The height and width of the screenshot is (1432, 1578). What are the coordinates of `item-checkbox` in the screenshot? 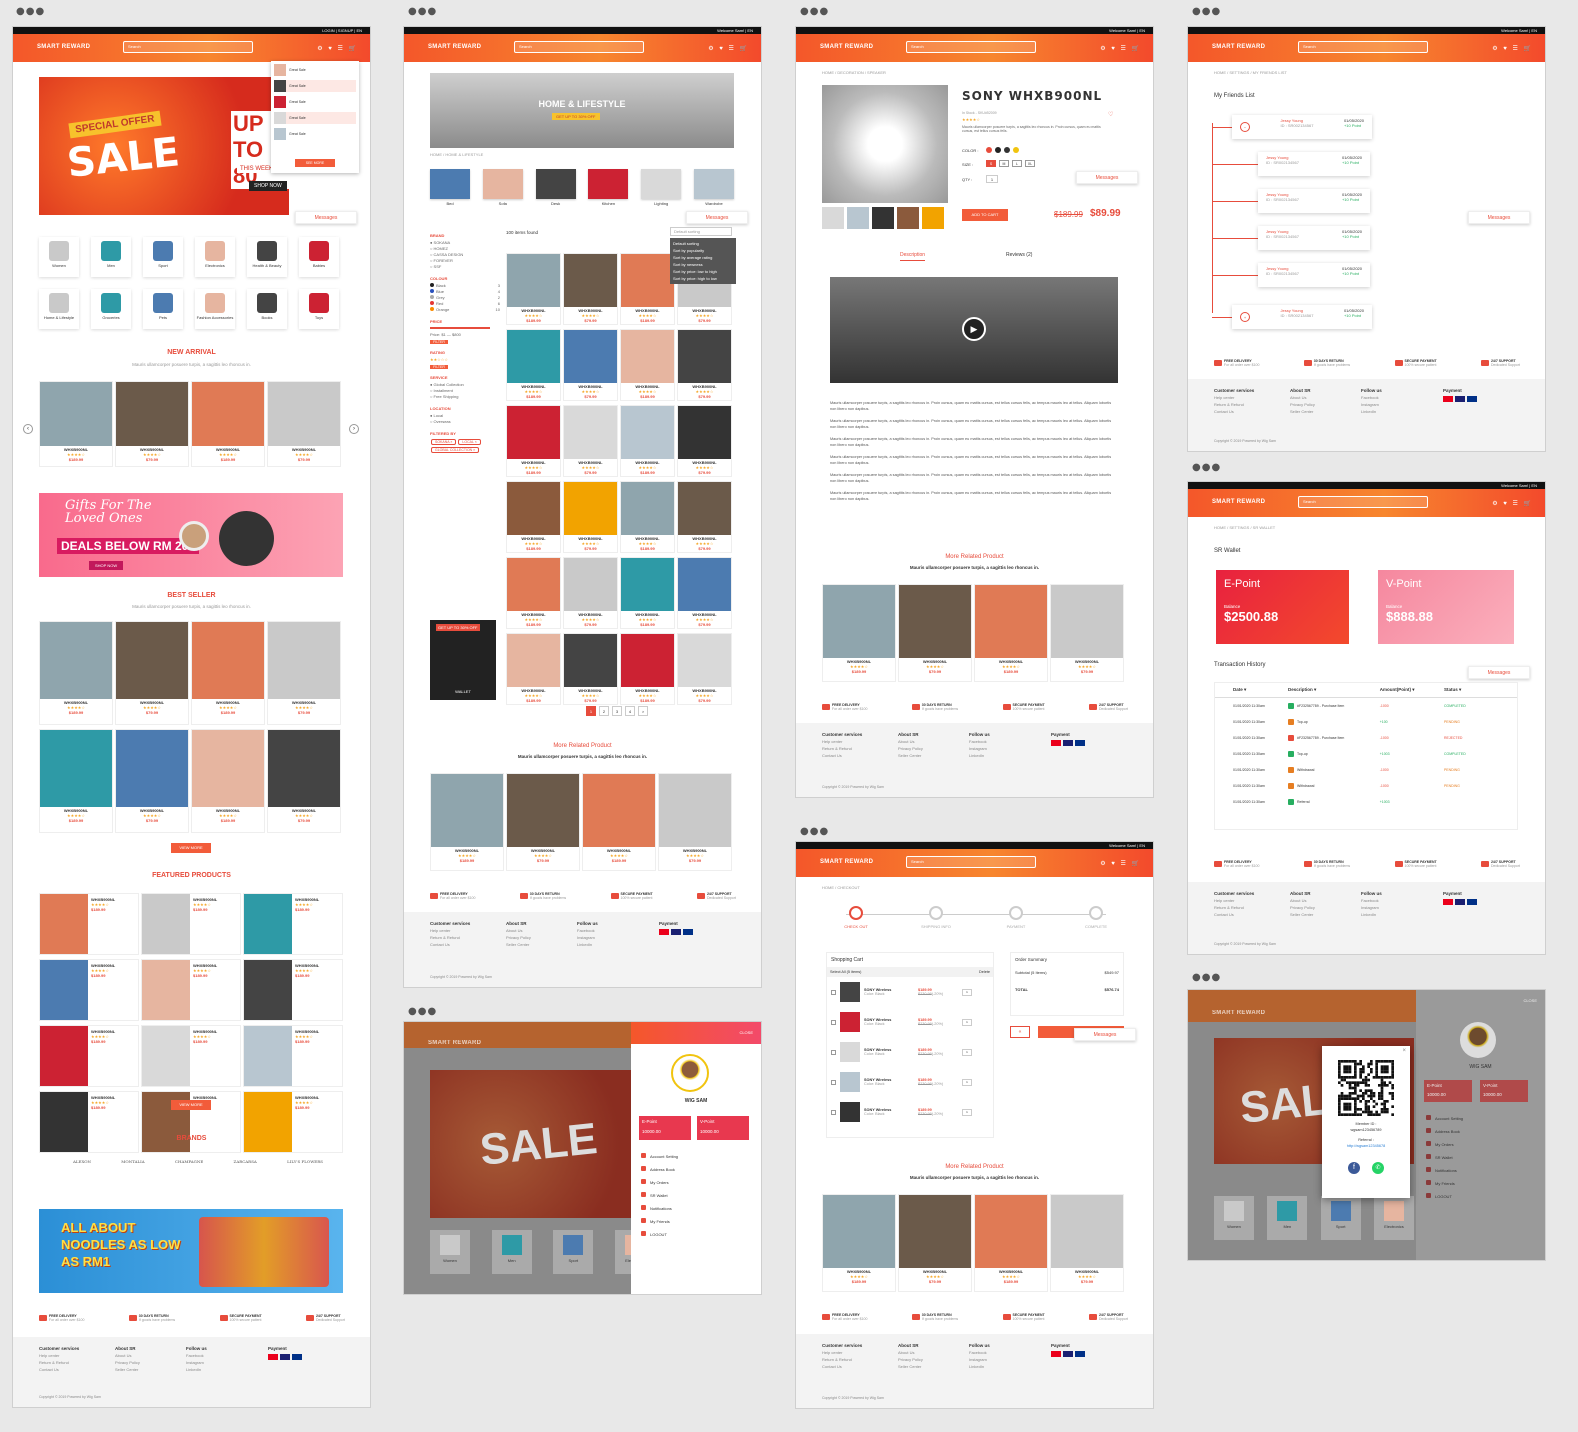 It's located at (833, 1052).